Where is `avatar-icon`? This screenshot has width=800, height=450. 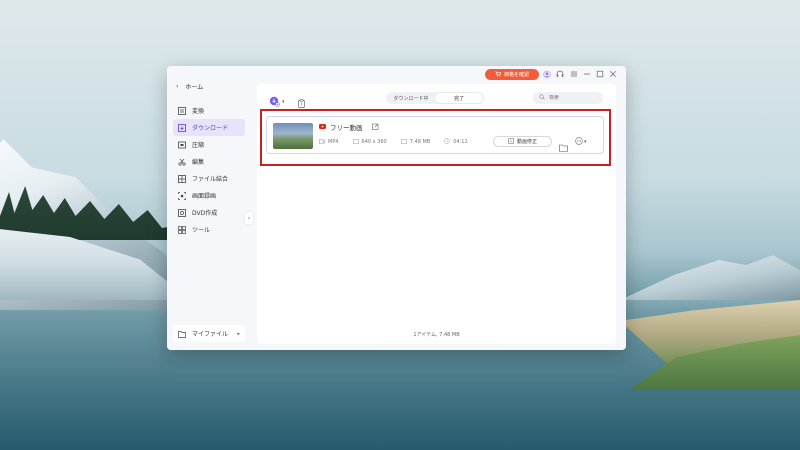 avatar-icon is located at coordinates (547, 74).